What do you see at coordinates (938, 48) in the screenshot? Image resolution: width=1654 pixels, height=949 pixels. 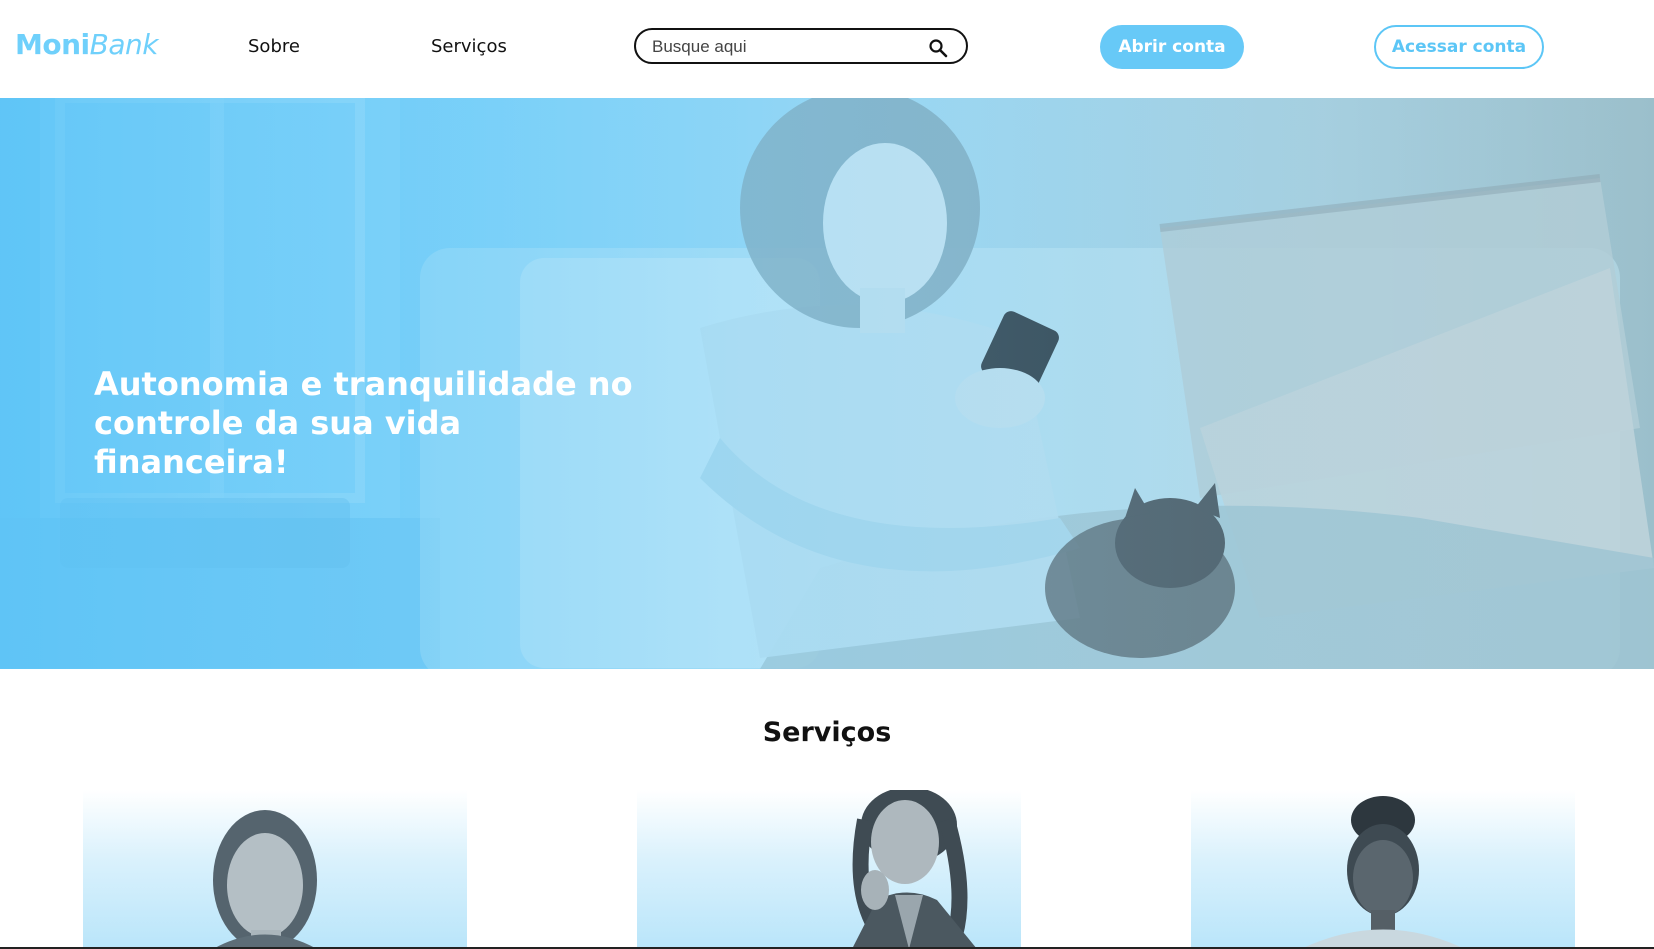 I see `search-icon` at bounding box center [938, 48].